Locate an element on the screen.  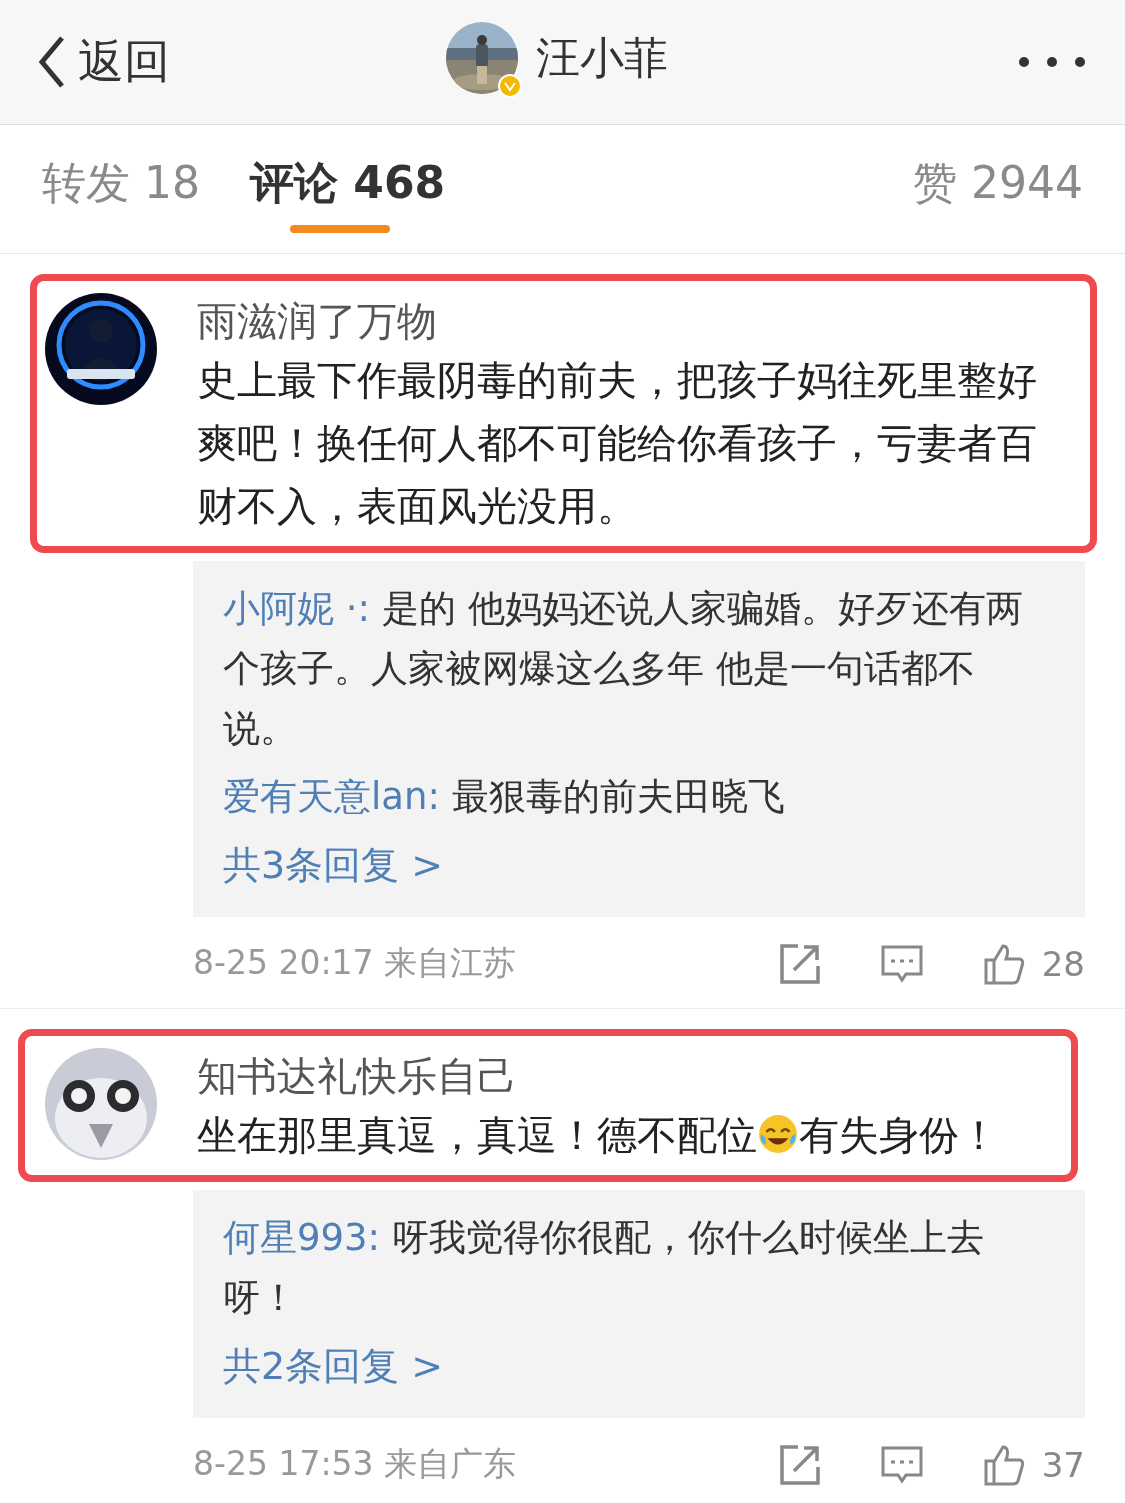
tab: 评论 468 is located at coordinates (348, 194).